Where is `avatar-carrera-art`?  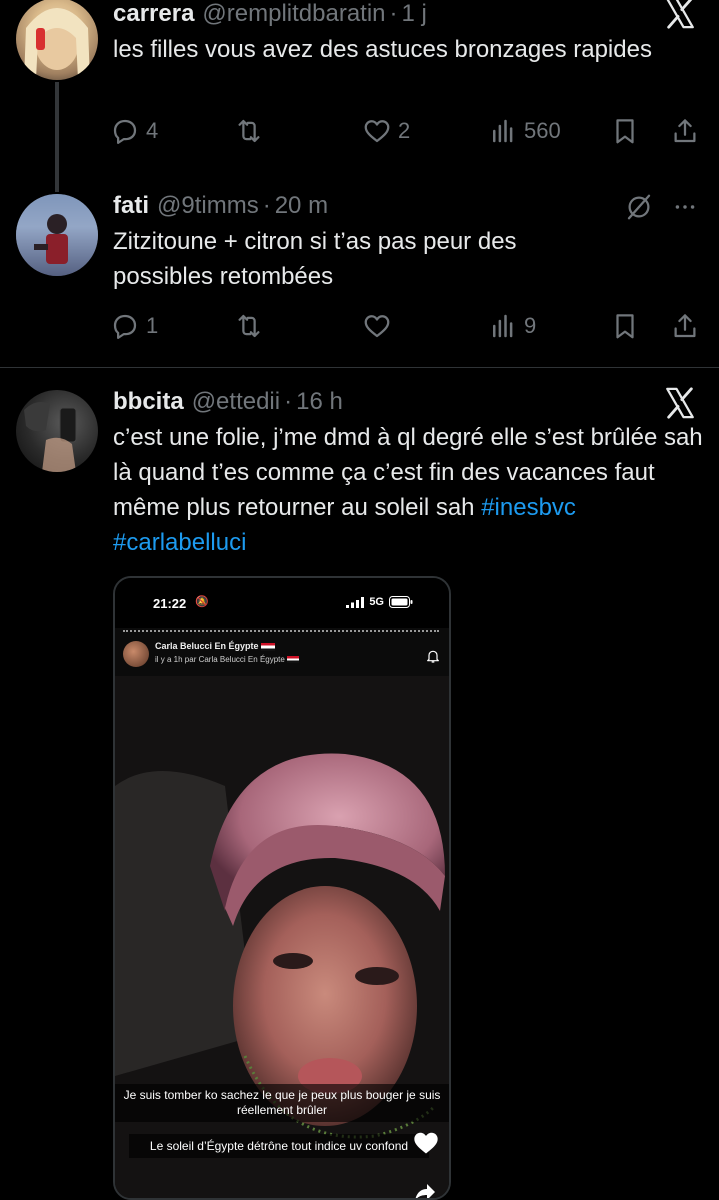
avatar-carrera-art is located at coordinates (57, 44).